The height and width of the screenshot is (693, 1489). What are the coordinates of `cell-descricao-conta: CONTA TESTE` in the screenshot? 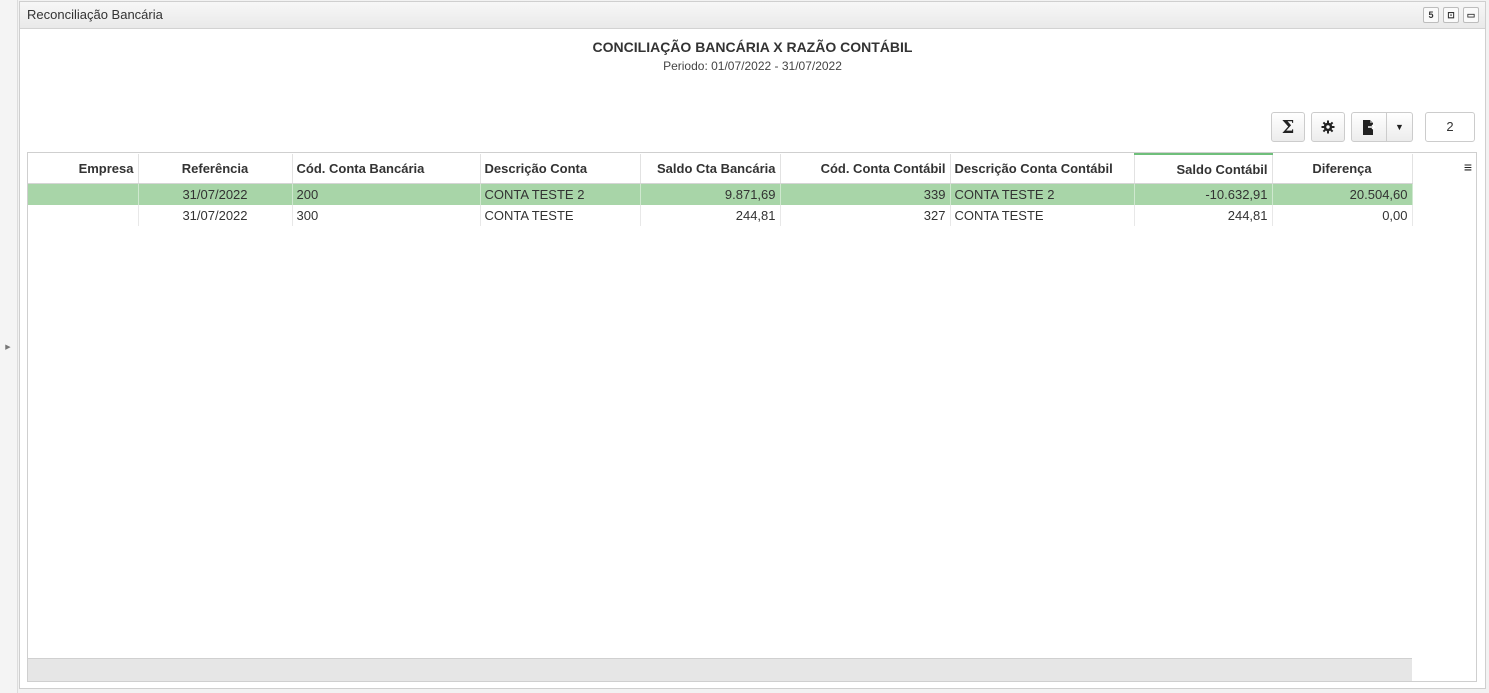 It's located at (560, 215).